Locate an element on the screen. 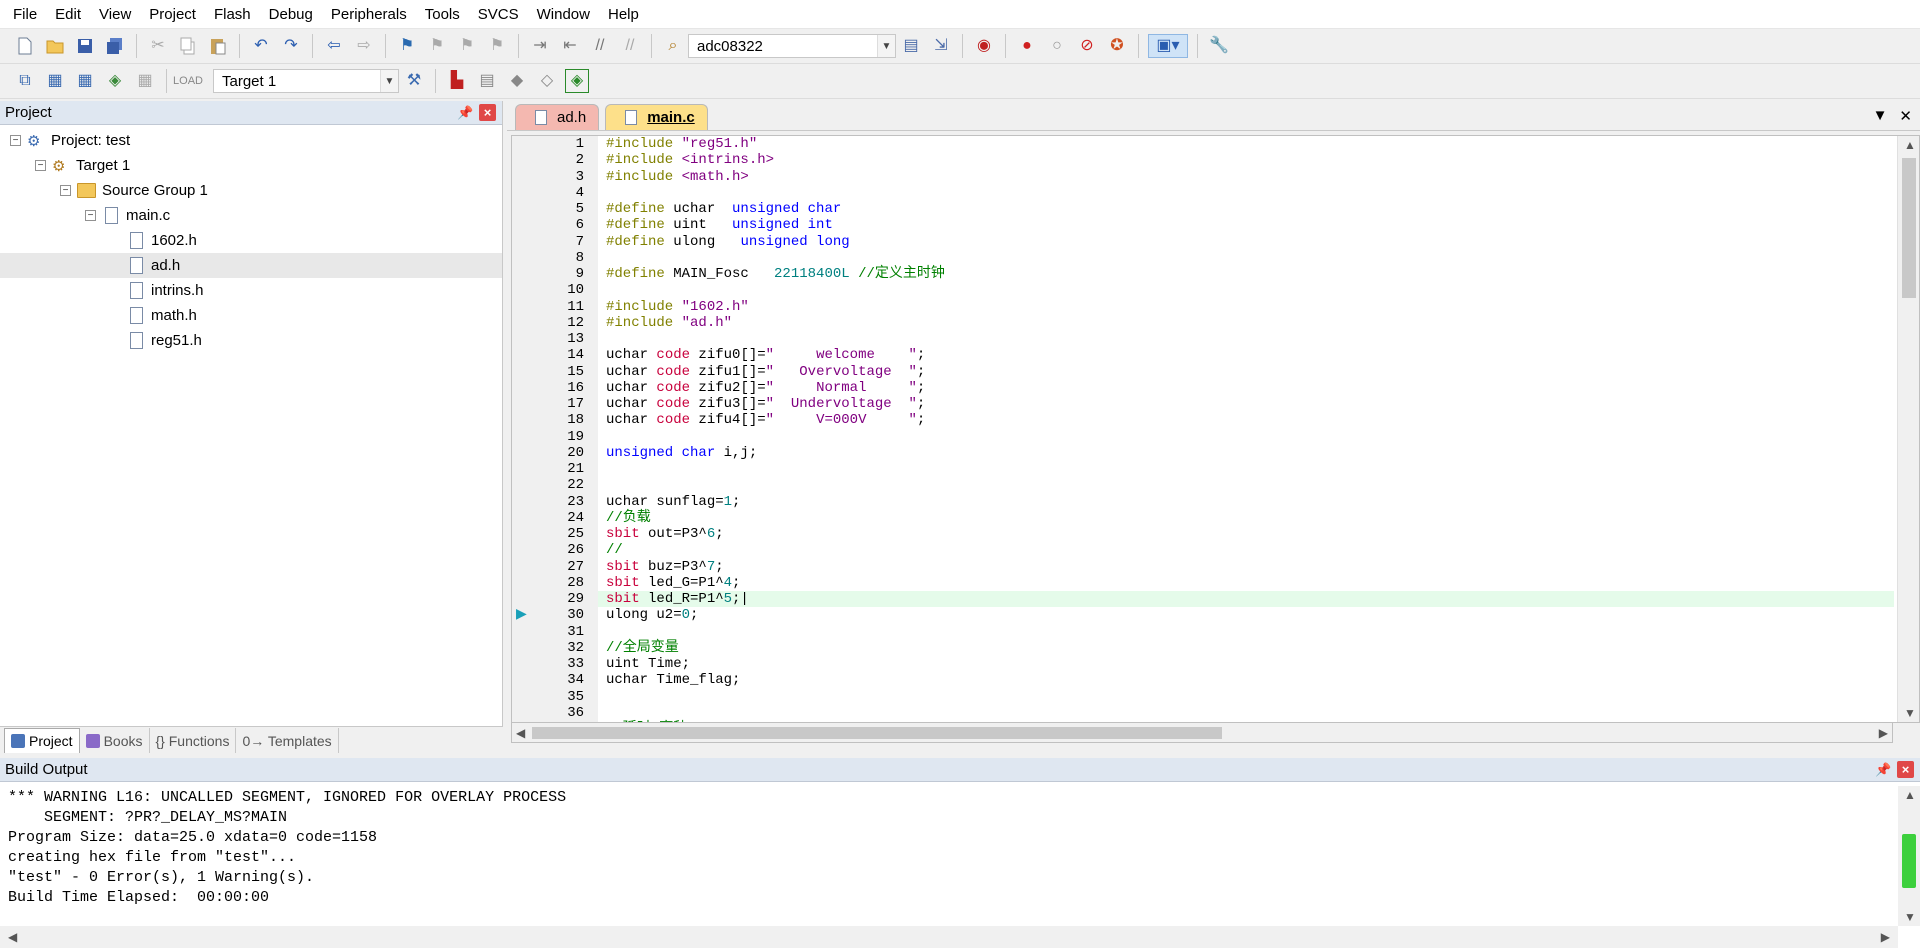 The width and height of the screenshot is (1920, 951). breakpoint-icon: ● is located at coordinates (1027, 46).